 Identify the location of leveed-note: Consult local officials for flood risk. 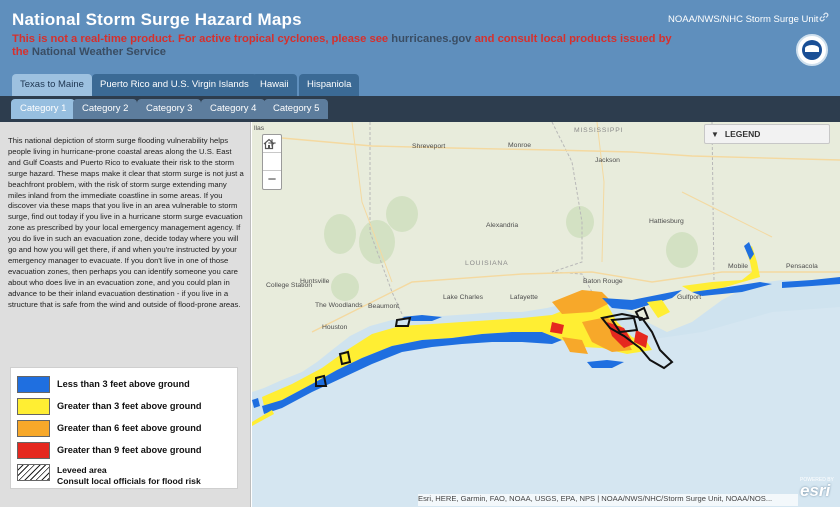
(129, 480).